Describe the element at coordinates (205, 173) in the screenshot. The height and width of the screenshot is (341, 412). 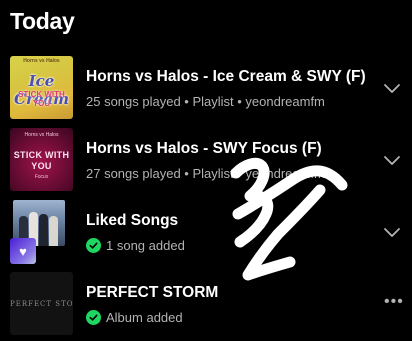
I see `item-meta: 27 songs played • Playlist • yeondreamfm` at that location.